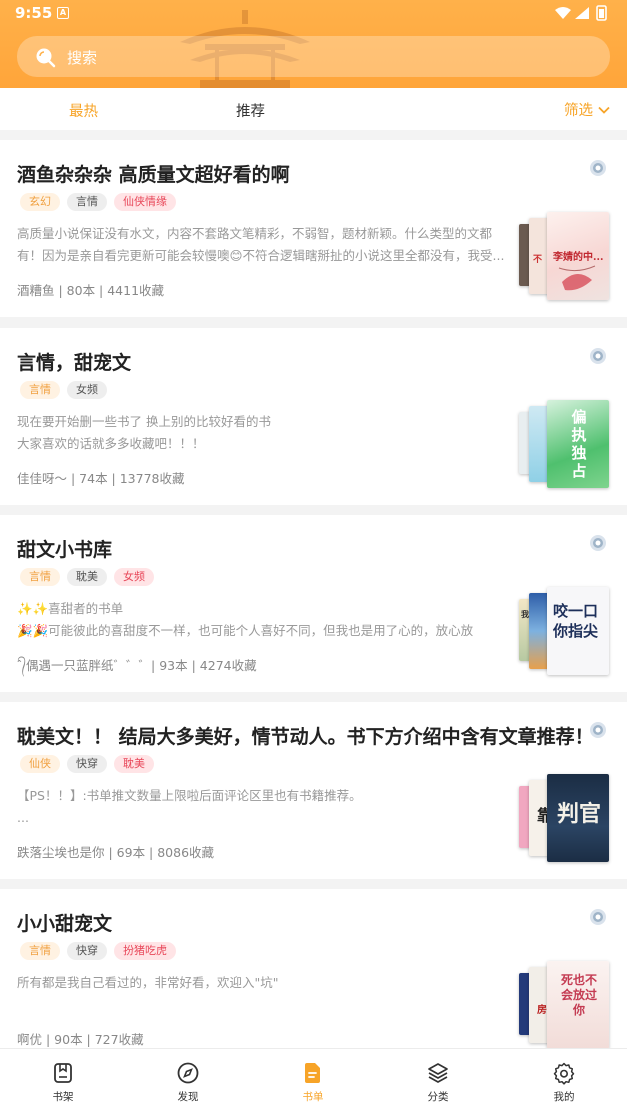  What do you see at coordinates (63, 390) in the screenshot?
I see `tag-list: 言情 女频` at bounding box center [63, 390].